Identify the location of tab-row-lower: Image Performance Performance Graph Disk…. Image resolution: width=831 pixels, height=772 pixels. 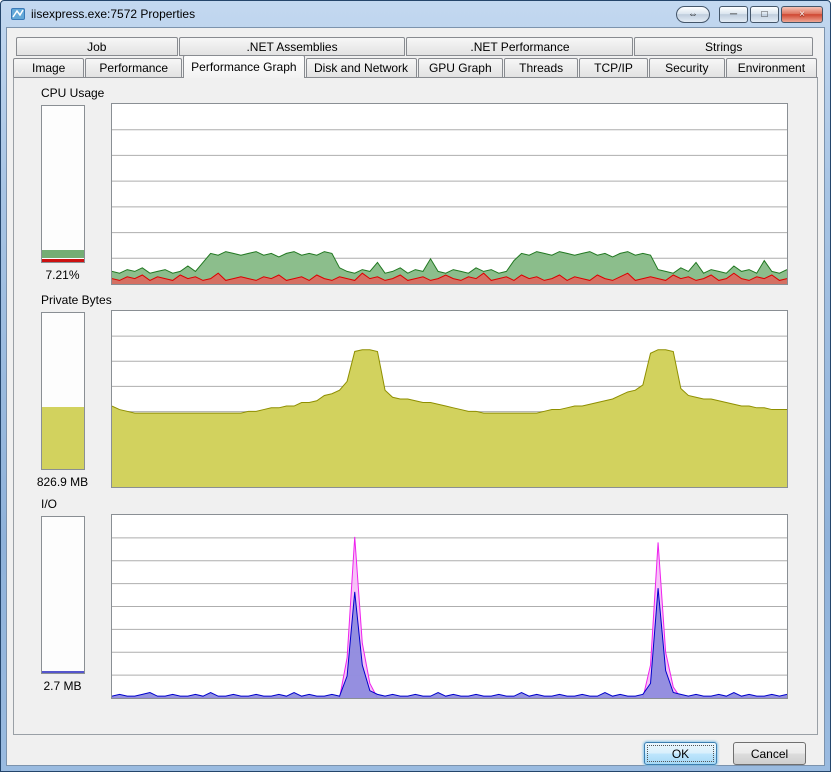
(415, 66).